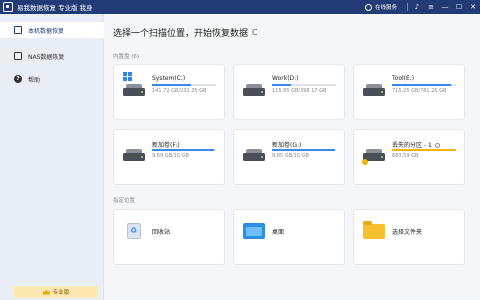  I want to click on location-label: 回收站, so click(161, 232).